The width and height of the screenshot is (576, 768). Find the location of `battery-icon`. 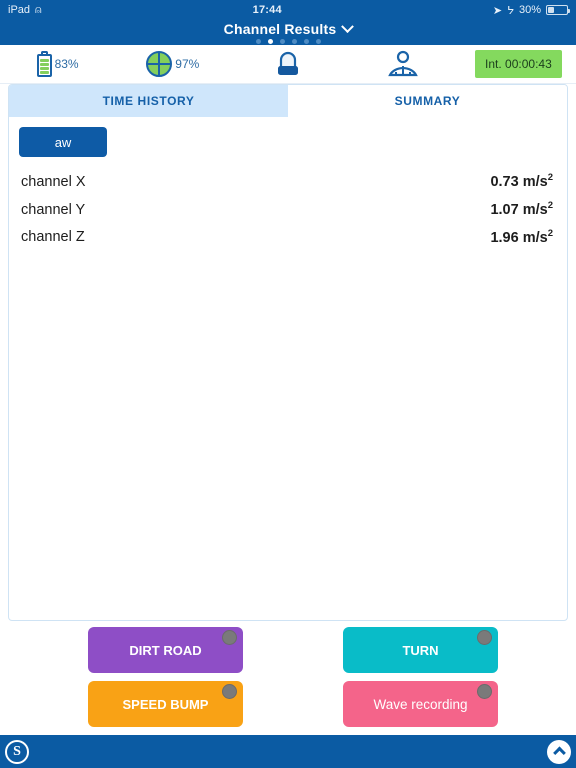

battery-icon is located at coordinates (44, 64).